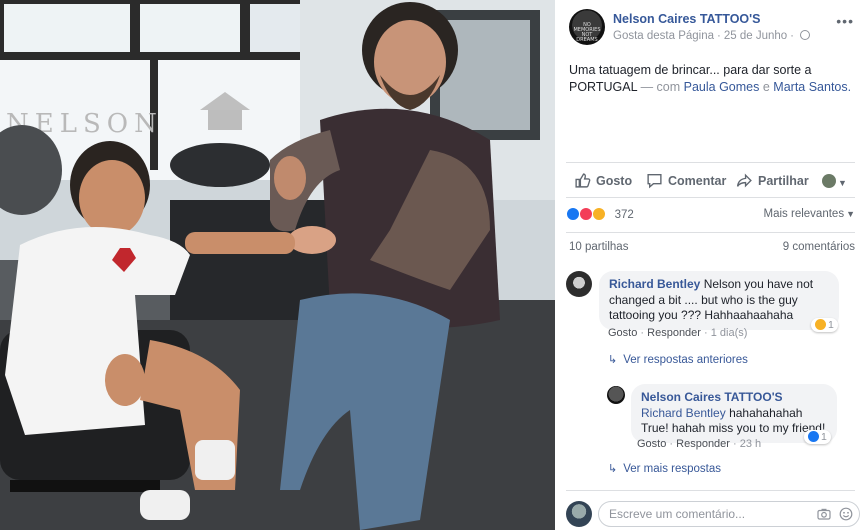 Image resolution: width=860 pixels, height=530 pixels. Describe the element at coordinates (805, 35) in the screenshot. I see `globe-icon` at that location.